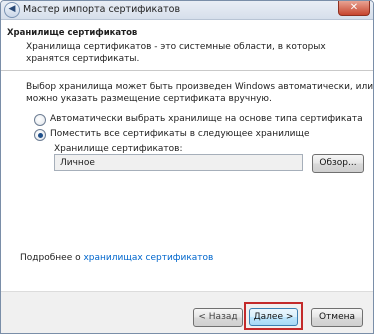  Describe the element at coordinates (218, 317) in the screenshot. I see `back-button: < Назад` at that location.